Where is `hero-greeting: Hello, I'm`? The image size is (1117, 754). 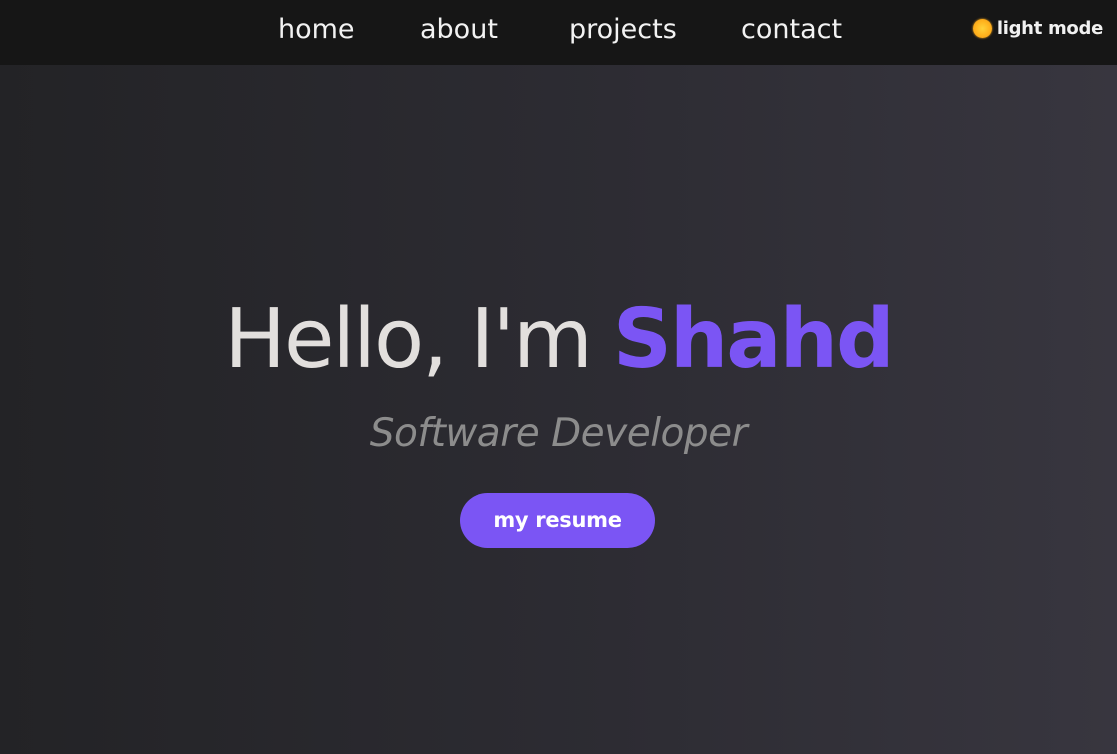 hero-greeting: Hello, I'm is located at coordinates (408, 339).